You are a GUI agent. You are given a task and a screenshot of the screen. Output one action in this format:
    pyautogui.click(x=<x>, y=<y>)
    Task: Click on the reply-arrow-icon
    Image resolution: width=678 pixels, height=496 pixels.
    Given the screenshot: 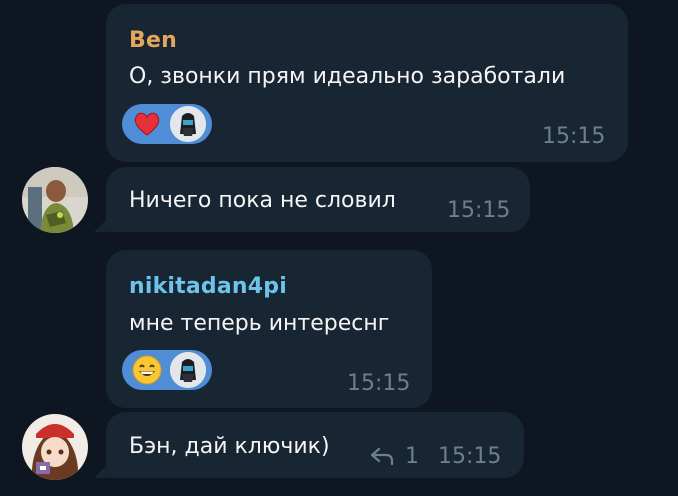 What is the action you would take?
    pyautogui.click(x=382, y=456)
    